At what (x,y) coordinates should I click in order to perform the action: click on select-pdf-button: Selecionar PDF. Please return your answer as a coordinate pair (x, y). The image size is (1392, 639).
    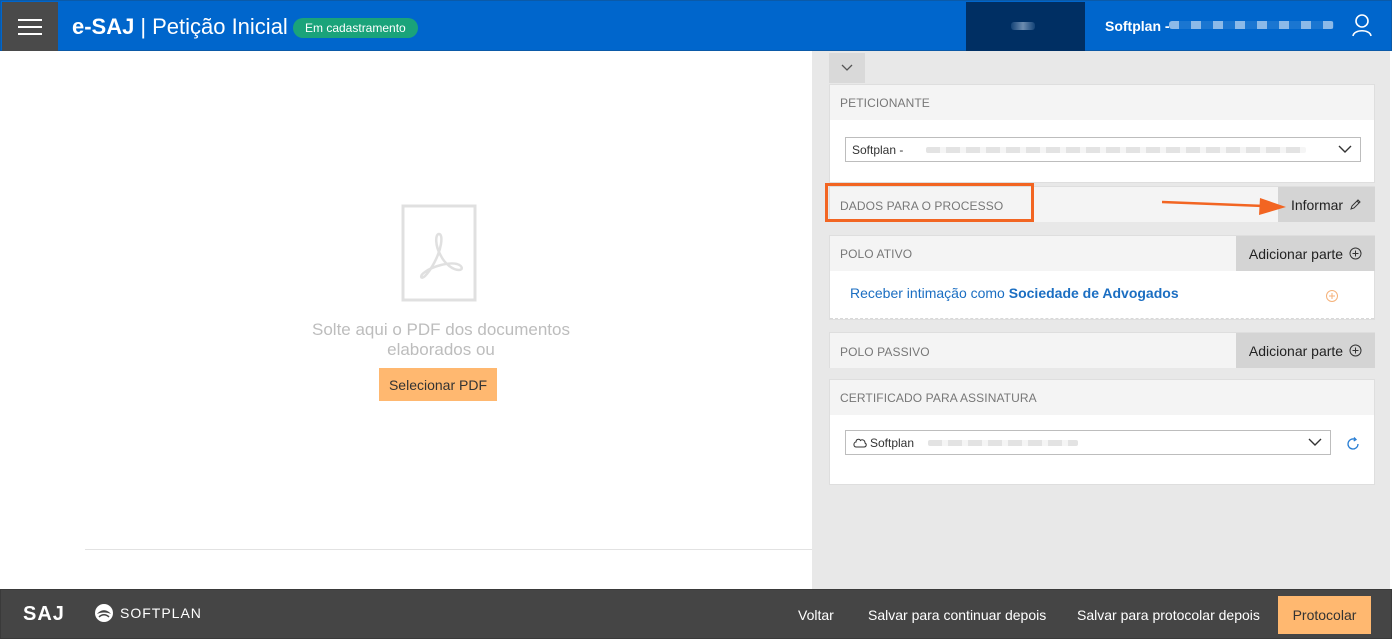
    Looking at the image, I should click on (438, 384).